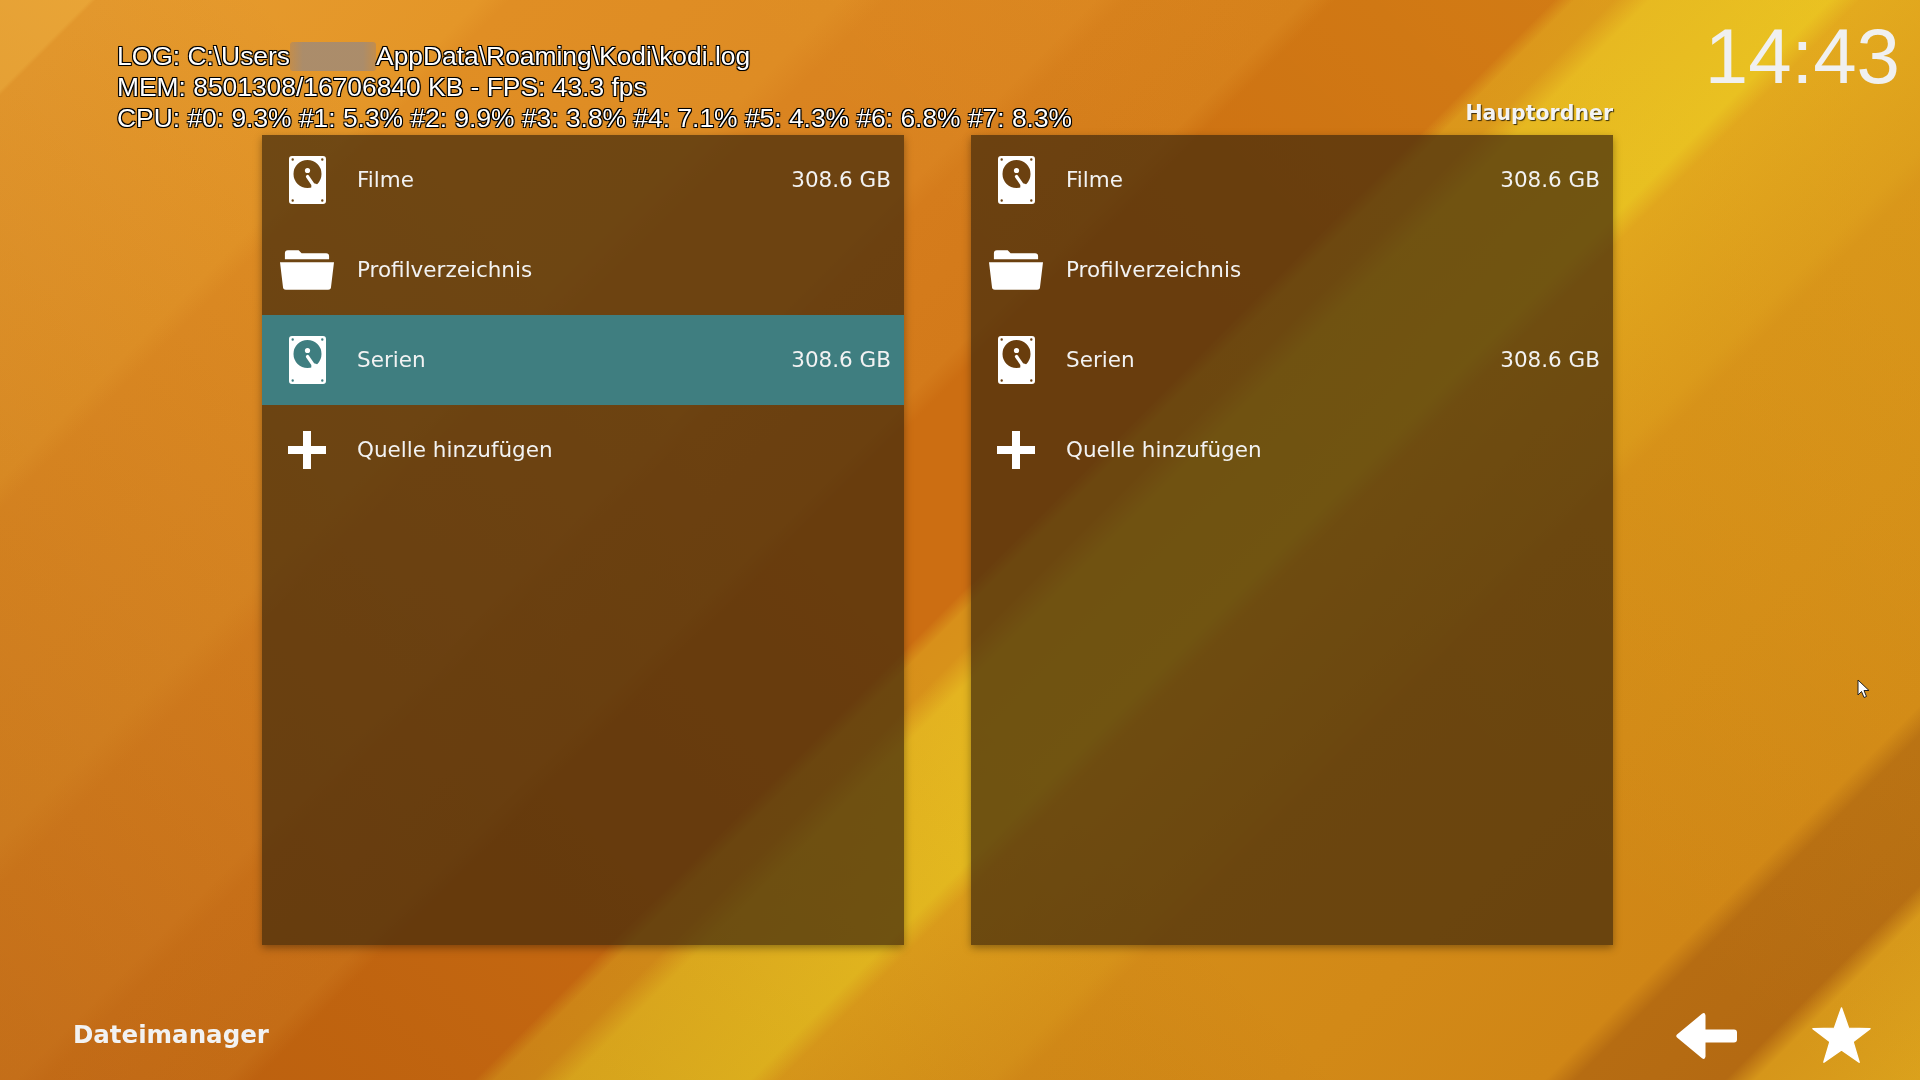 This screenshot has width=1920, height=1080. What do you see at coordinates (563, 56) in the screenshot?
I see `debug-log-text: AppData\Roaming\Kodi\kodi.log` at bounding box center [563, 56].